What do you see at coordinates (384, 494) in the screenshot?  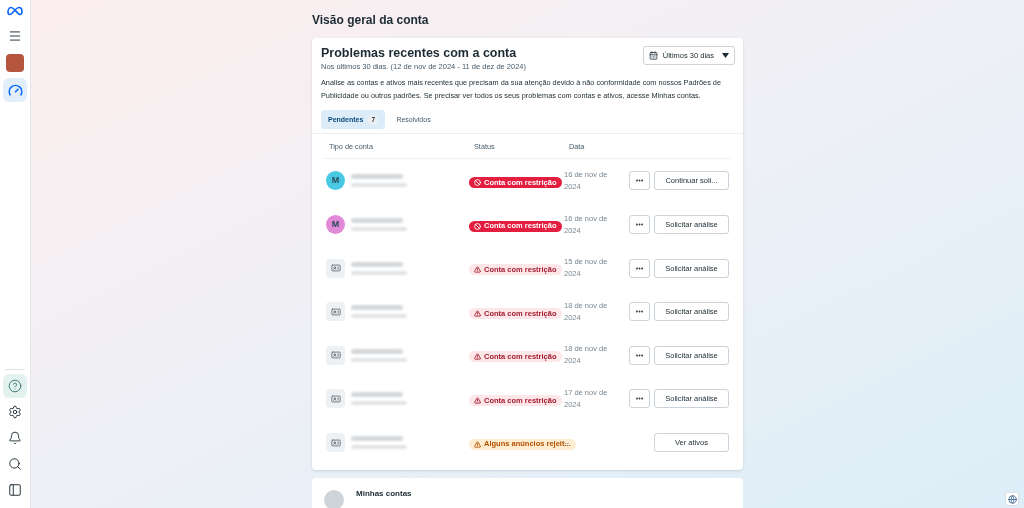 I see `card-title: Minhas contas` at bounding box center [384, 494].